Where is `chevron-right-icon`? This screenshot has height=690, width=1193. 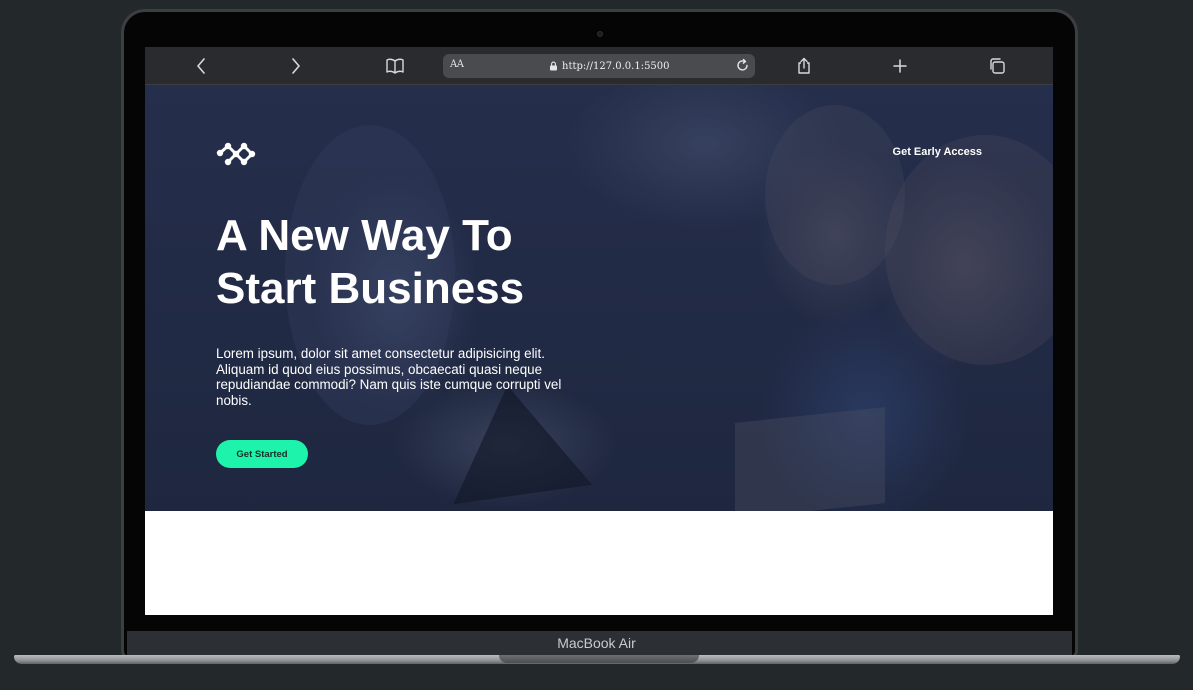
chevron-right-icon is located at coordinates (296, 66).